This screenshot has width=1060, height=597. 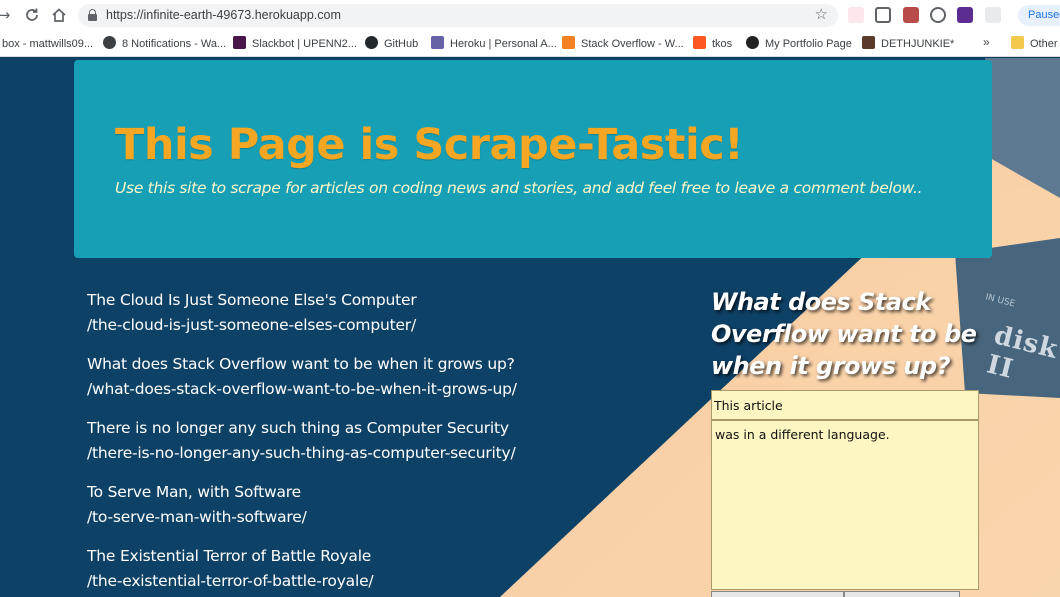 What do you see at coordinates (965, 15) in the screenshot?
I see `extension-check-icon` at bounding box center [965, 15].